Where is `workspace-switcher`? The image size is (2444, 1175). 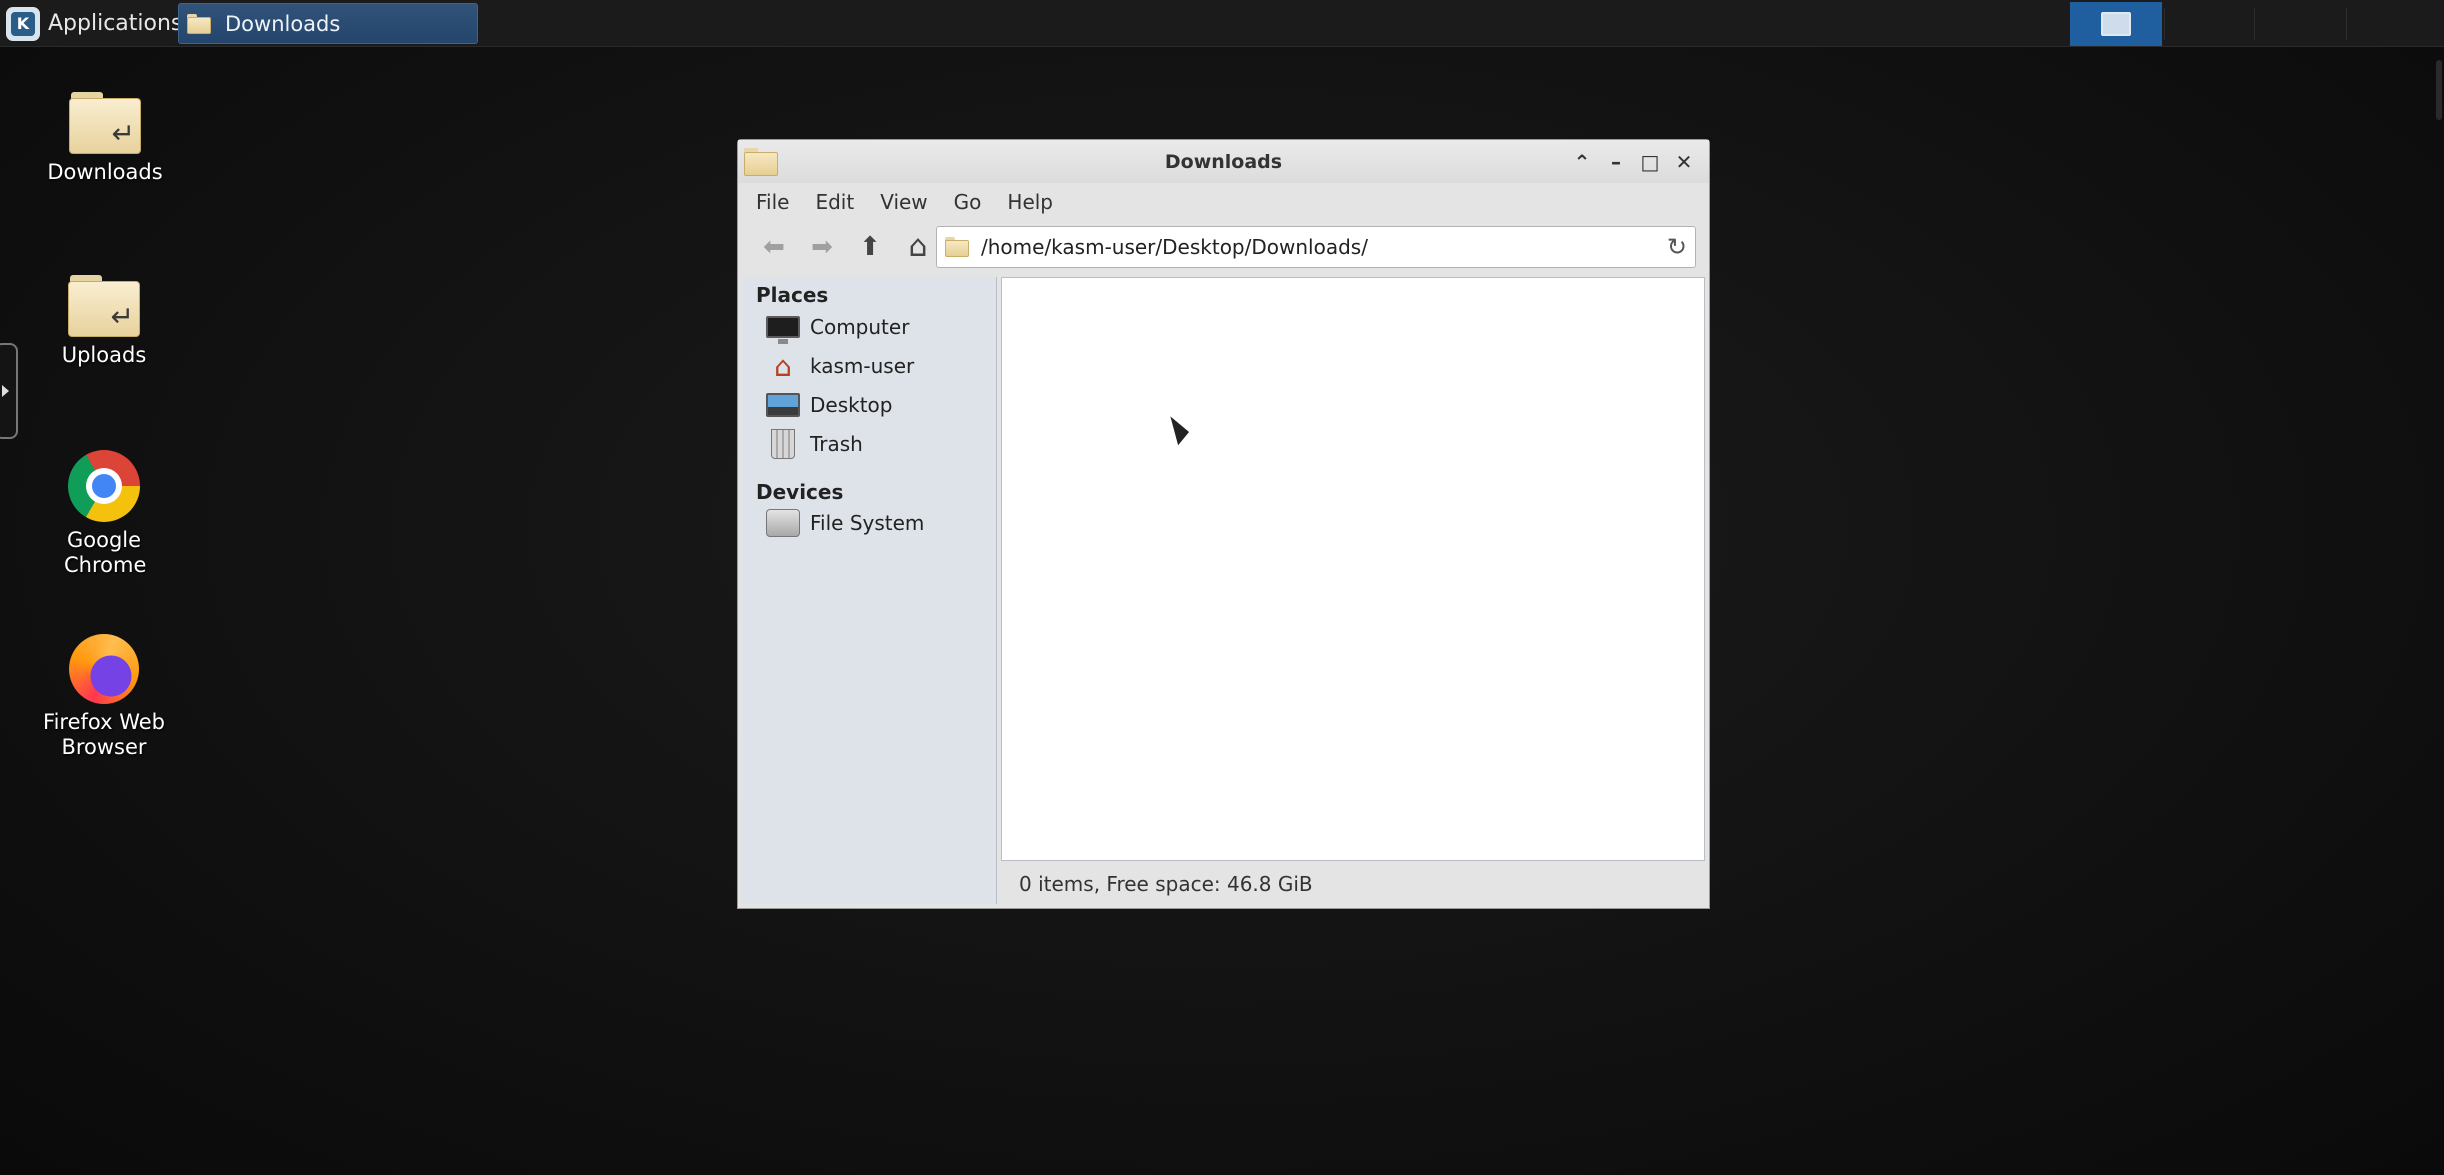 workspace-switcher is located at coordinates (2116, 24).